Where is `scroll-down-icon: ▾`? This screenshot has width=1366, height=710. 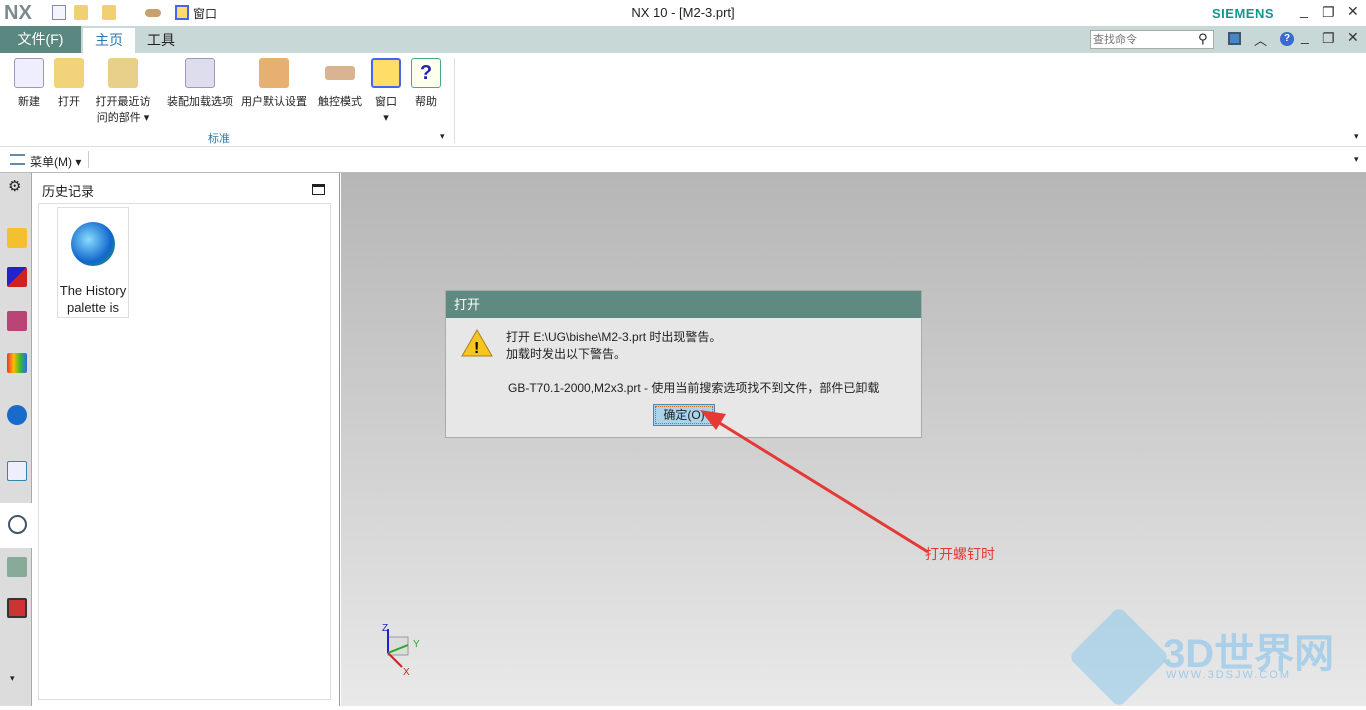
scroll-down-icon: ▾ is located at coordinates (12, 678).